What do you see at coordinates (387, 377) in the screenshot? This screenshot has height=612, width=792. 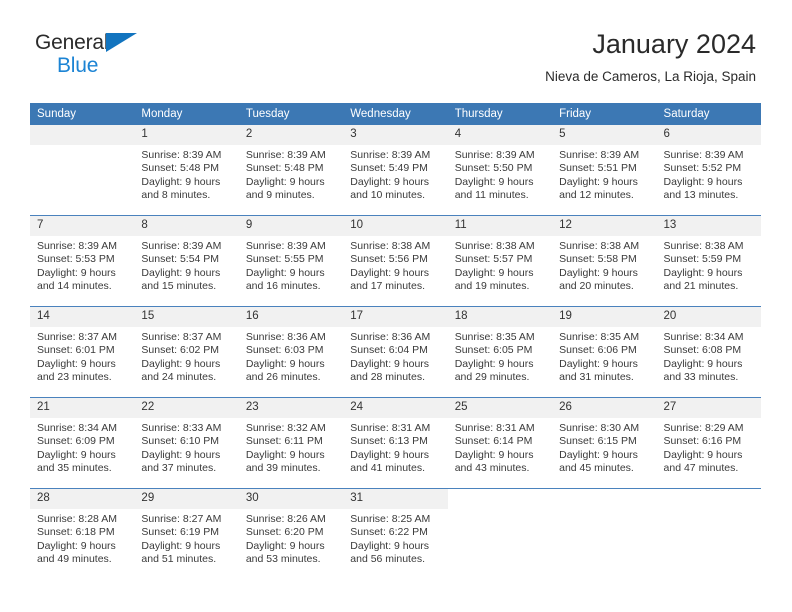 I see `daylight-text-line2: and 28 minutes.` at bounding box center [387, 377].